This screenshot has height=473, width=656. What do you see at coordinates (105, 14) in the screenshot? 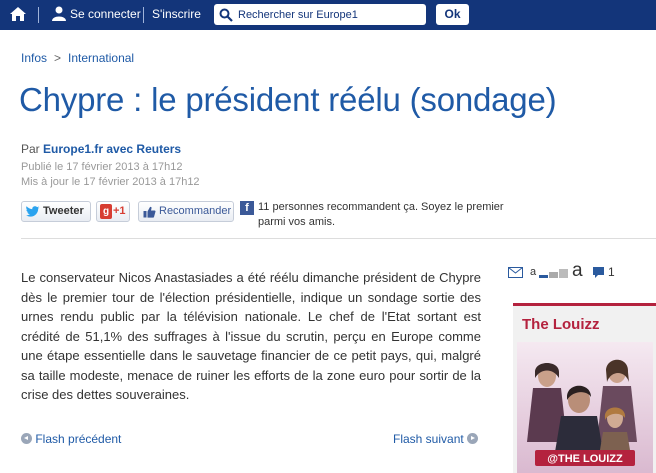
I see `login-link: Se connecter` at bounding box center [105, 14].